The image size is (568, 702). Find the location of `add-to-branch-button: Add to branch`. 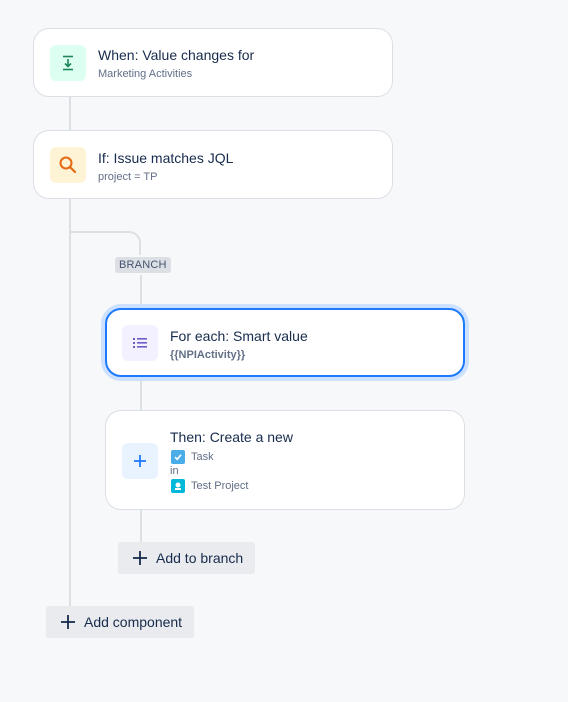

add-to-branch-button: Add to branch is located at coordinates (187, 558).